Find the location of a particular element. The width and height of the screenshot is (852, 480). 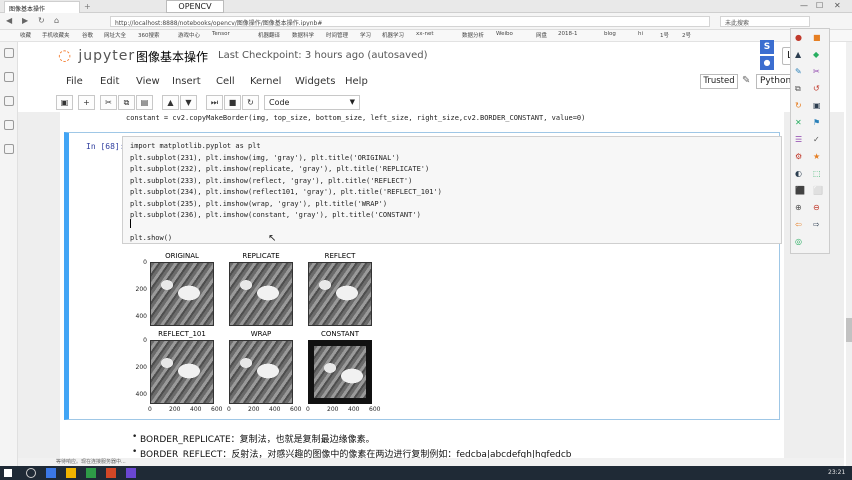

bookmark-item: hi is located at coordinates (640, 34).